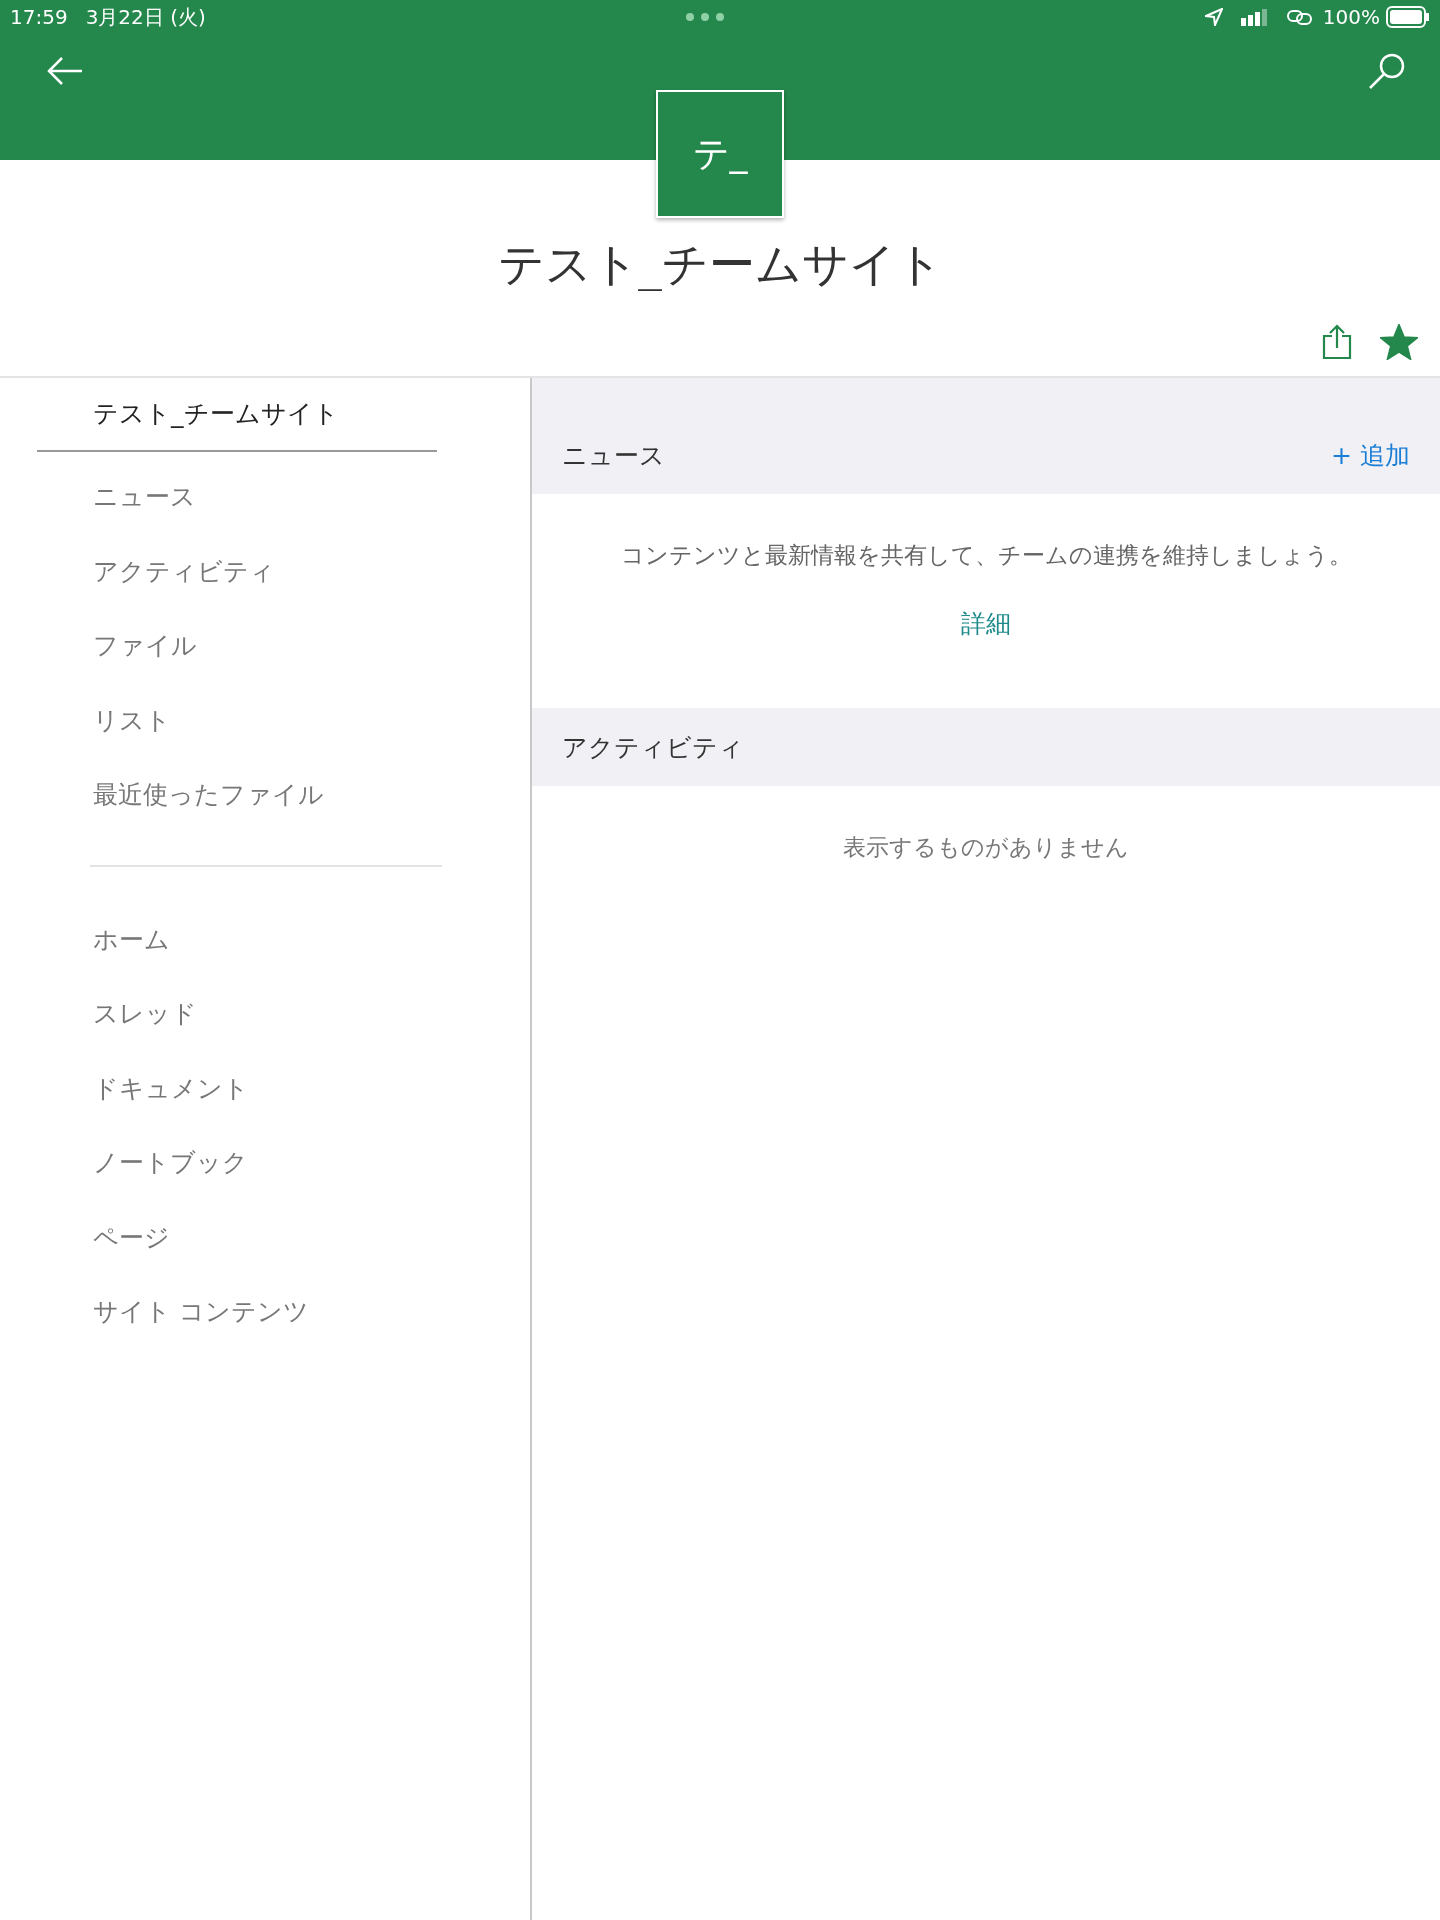 Image resolution: width=1440 pixels, height=1920 pixels. I want to click on empty-message: 表示するものがありません, so click(986, 847).